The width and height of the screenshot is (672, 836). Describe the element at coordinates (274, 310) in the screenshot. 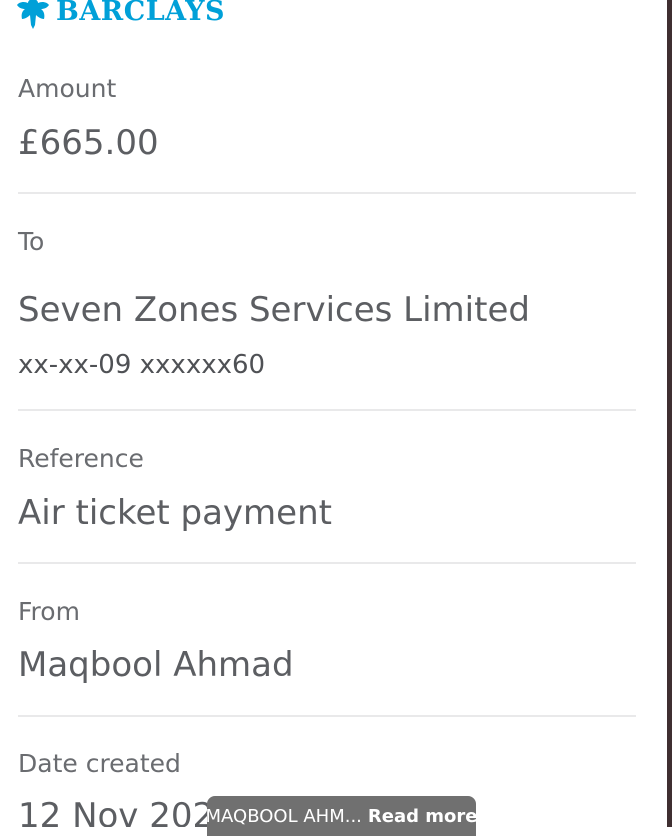

I see `payee-name: Seven Zones Services Limited` at that location.